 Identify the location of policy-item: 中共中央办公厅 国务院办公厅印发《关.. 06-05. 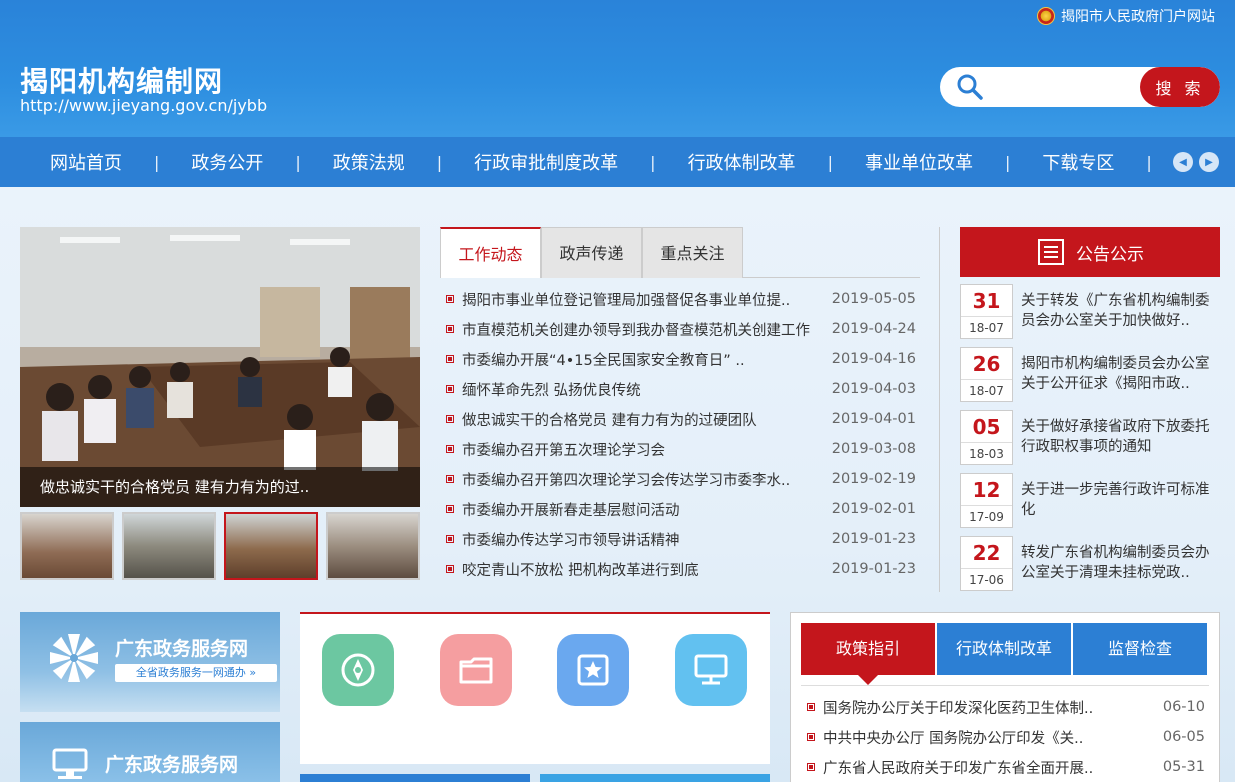
(1005, 737).